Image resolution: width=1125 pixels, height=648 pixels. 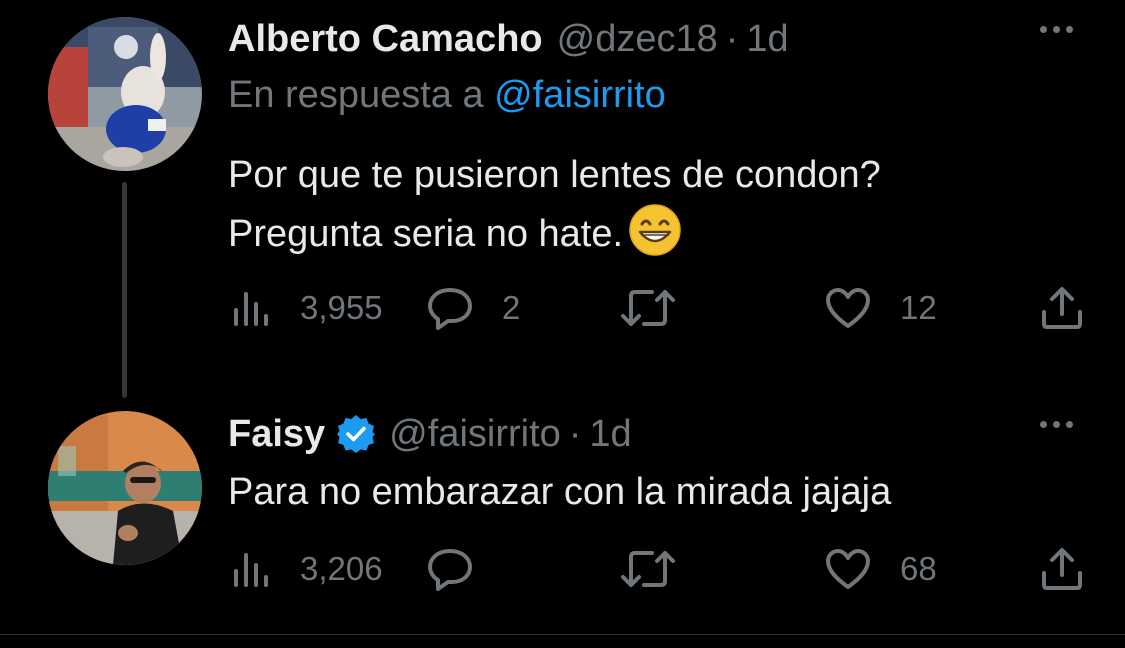 I want to click on tweet-actions: 3,206 68, so click(x=658, y=569).